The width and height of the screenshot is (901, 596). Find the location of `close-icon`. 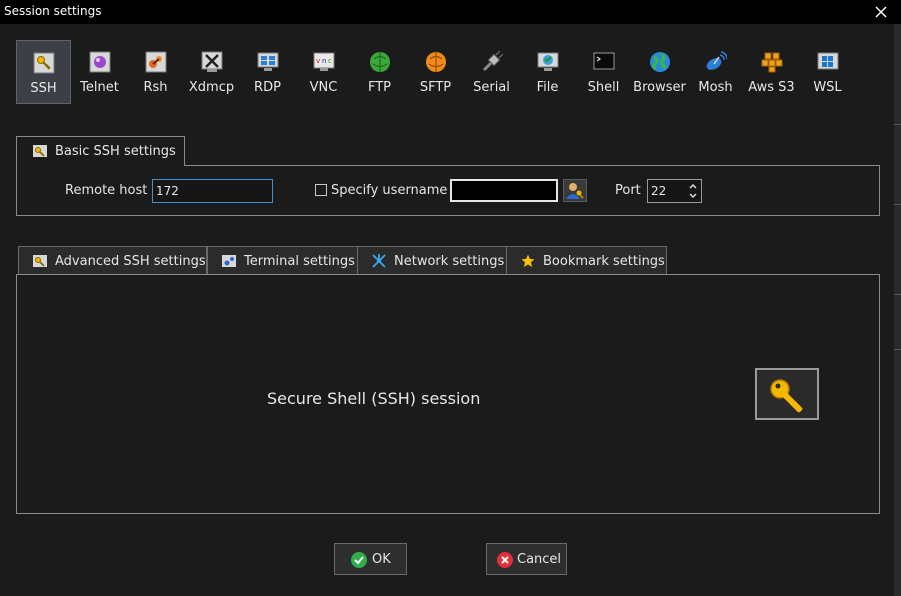

close-icon is located at coordinates (881, 12).